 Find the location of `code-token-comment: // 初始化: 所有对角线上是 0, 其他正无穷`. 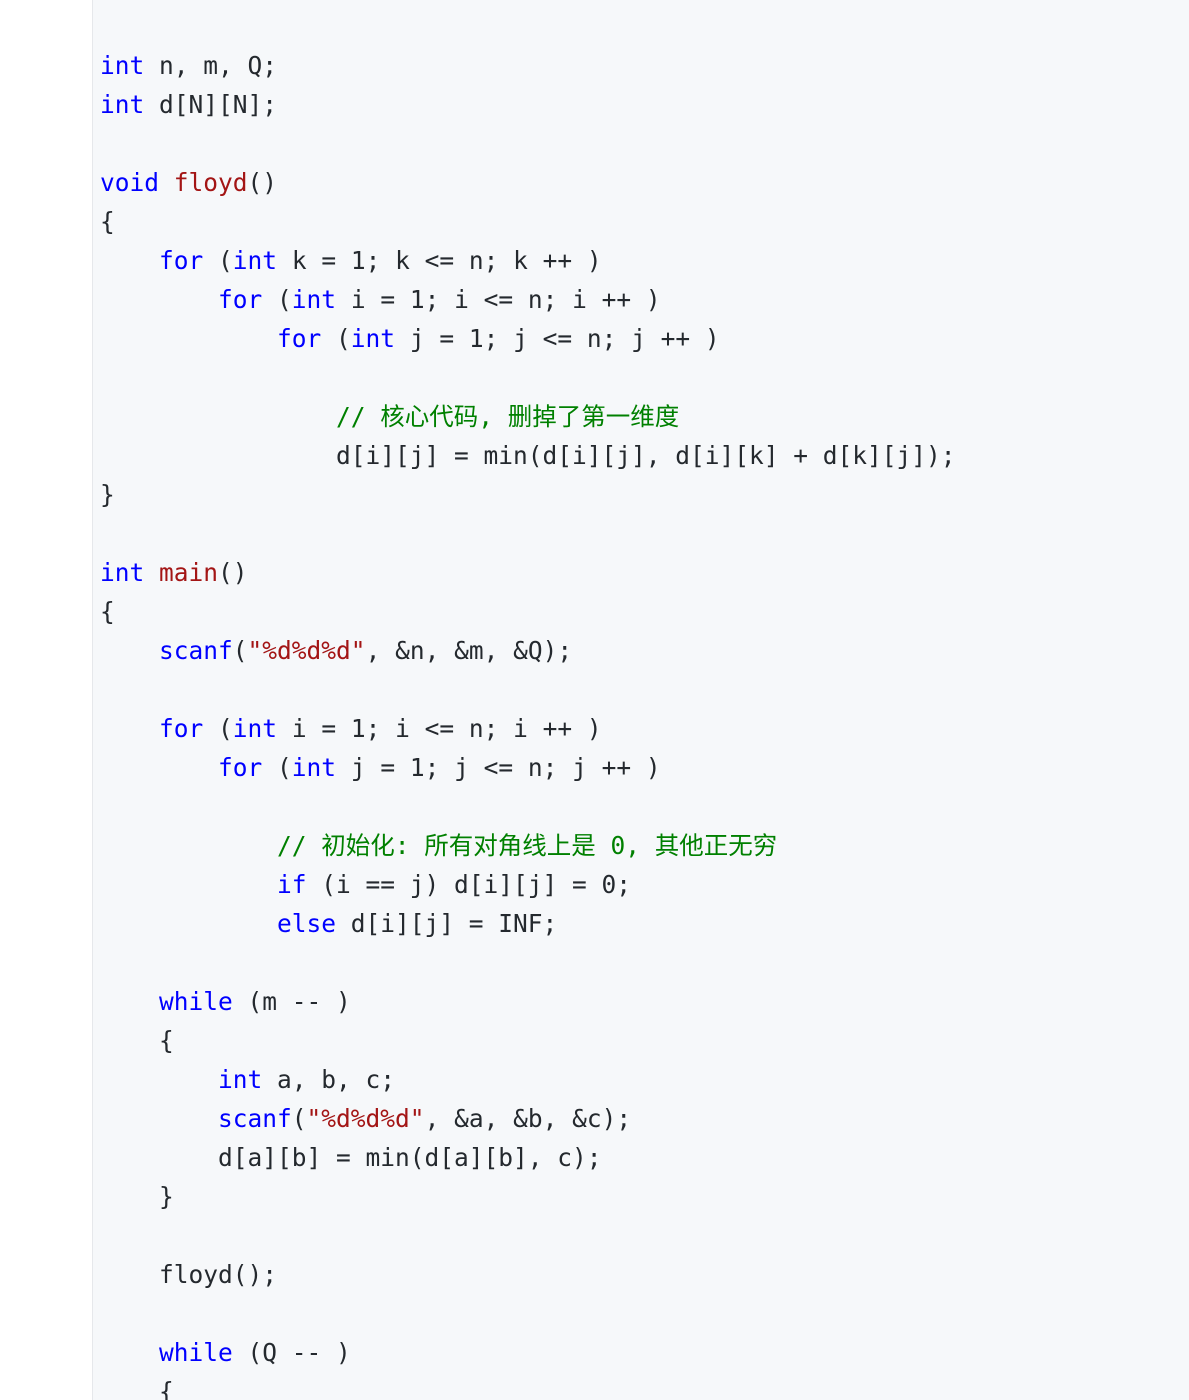

code-token-comment: // 初始化: 所有对角线上是 0, 其他正无穷 is located at coordinates (527, 845).